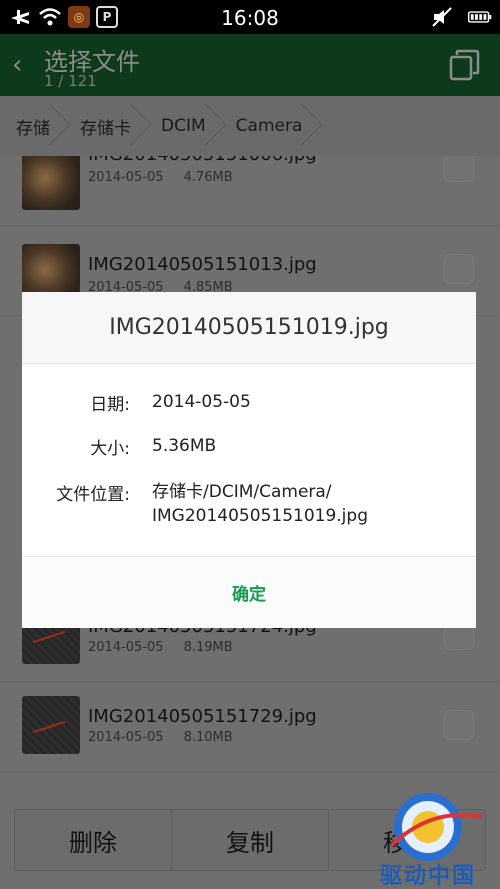 The width and height of the screenshot is (500, 889). What do you see at coordinates (302, 504) in the screenshot?
I see `location-value: 存储卡/DCIM/Camera/ IMG20140505151019.jpg` at bounding box center [302, 504].